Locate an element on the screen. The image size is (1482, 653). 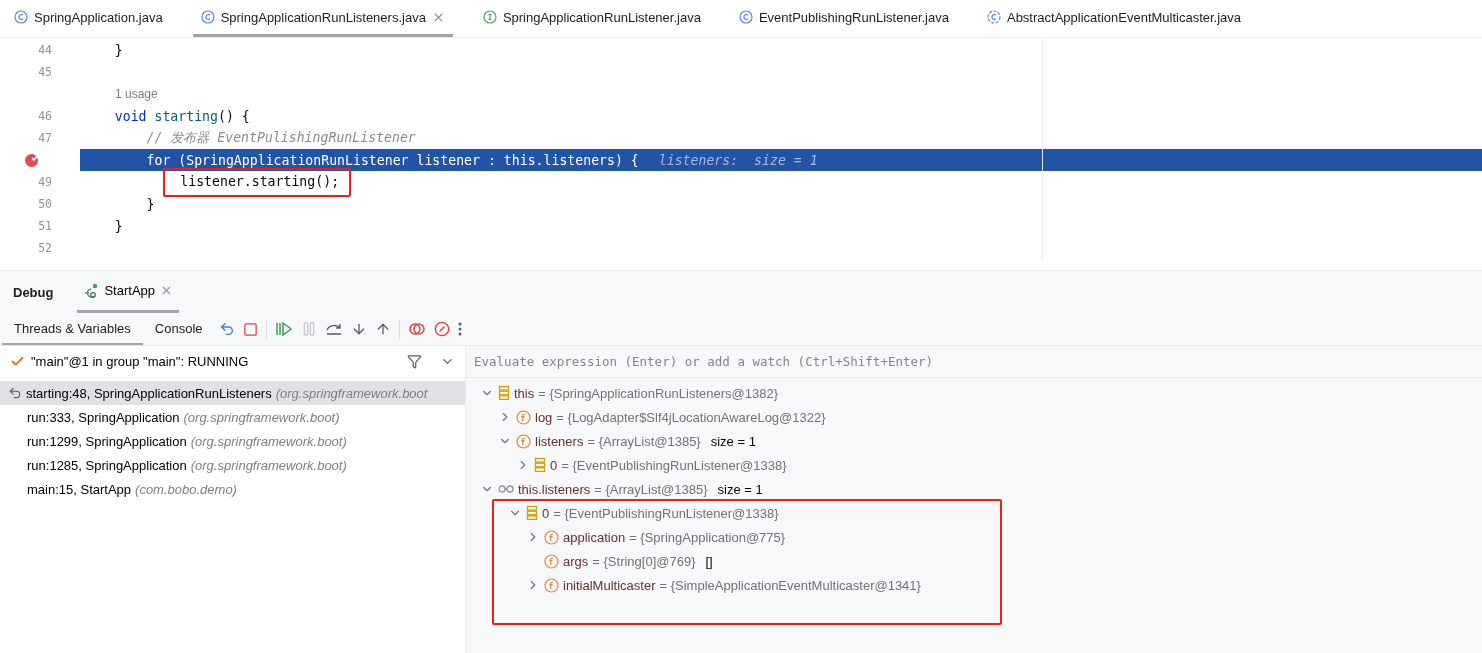
code-text: for (SpringApplicationRunListener listener : this.listeners) { is located at coordinates (392, 160).